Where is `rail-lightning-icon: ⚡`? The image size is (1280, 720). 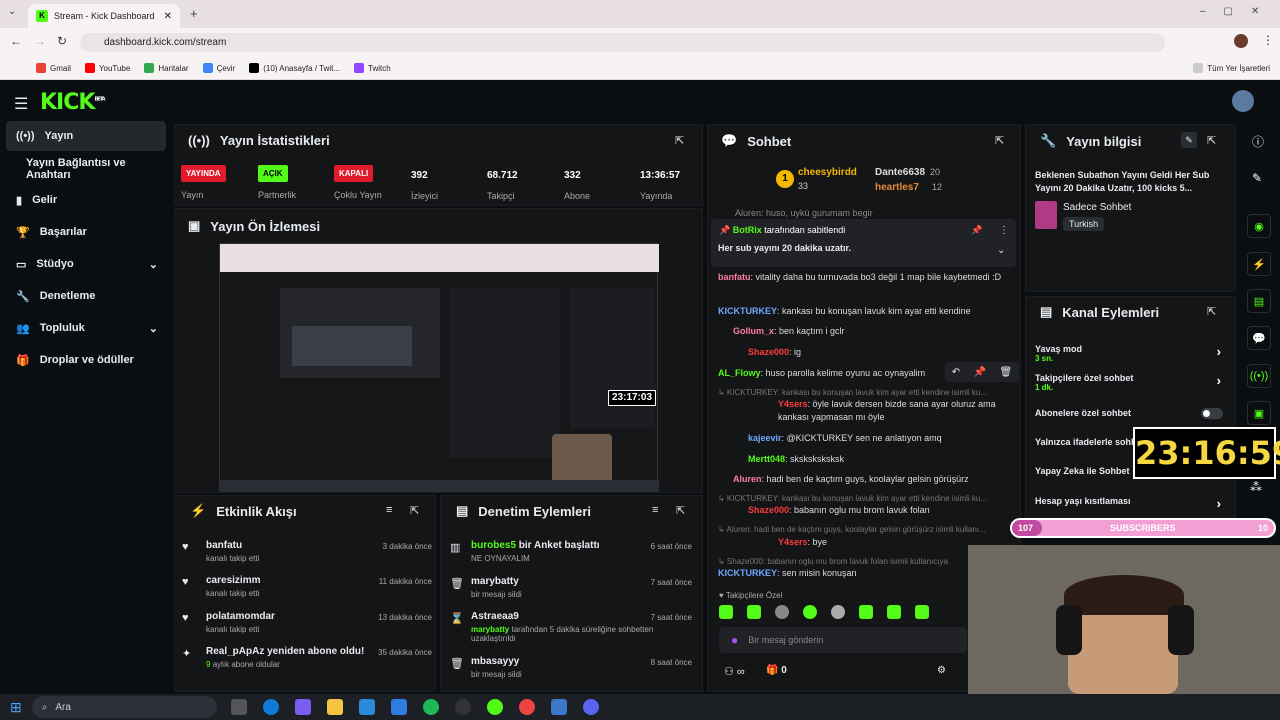
rail-lightning-icon: ⚡ is located at coordinates (1259, 264).